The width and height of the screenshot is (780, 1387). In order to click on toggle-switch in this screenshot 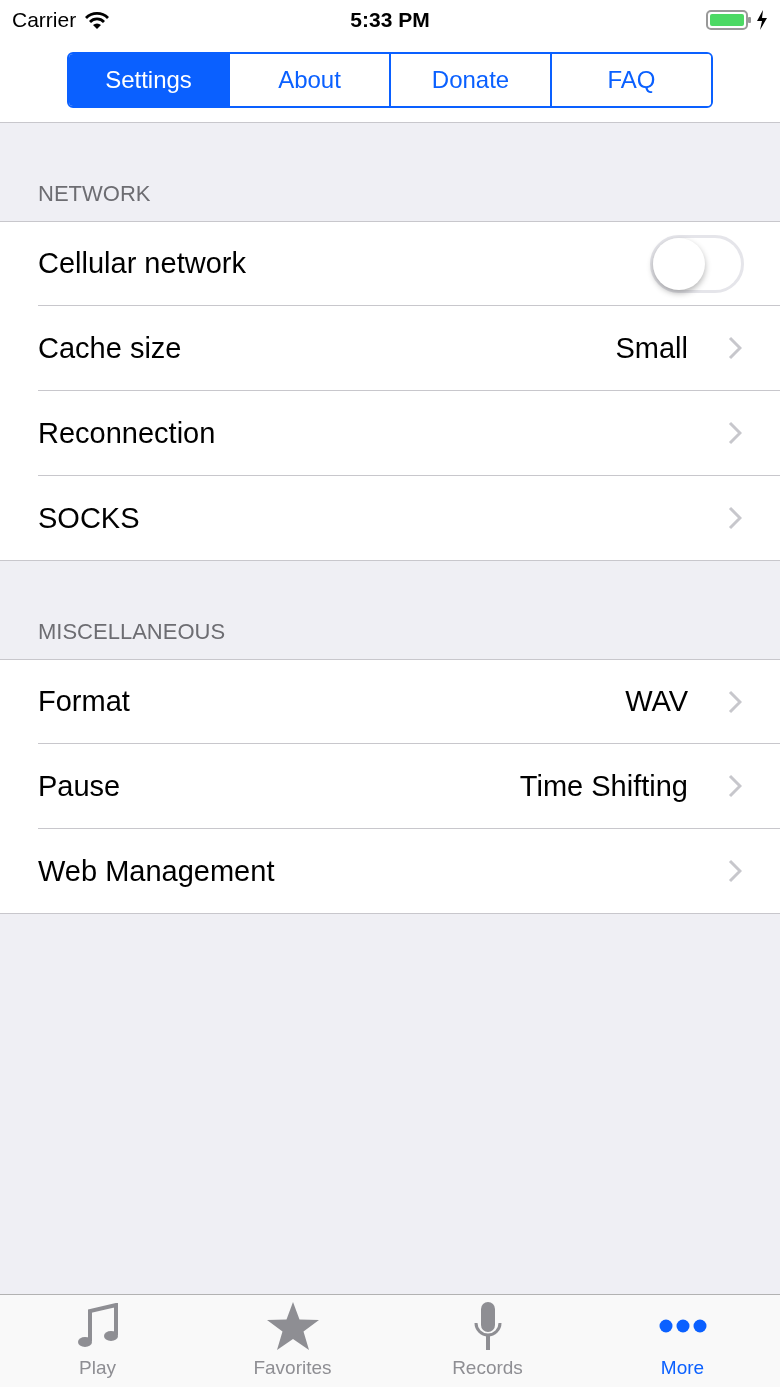, I will do `click(697, 263)`.